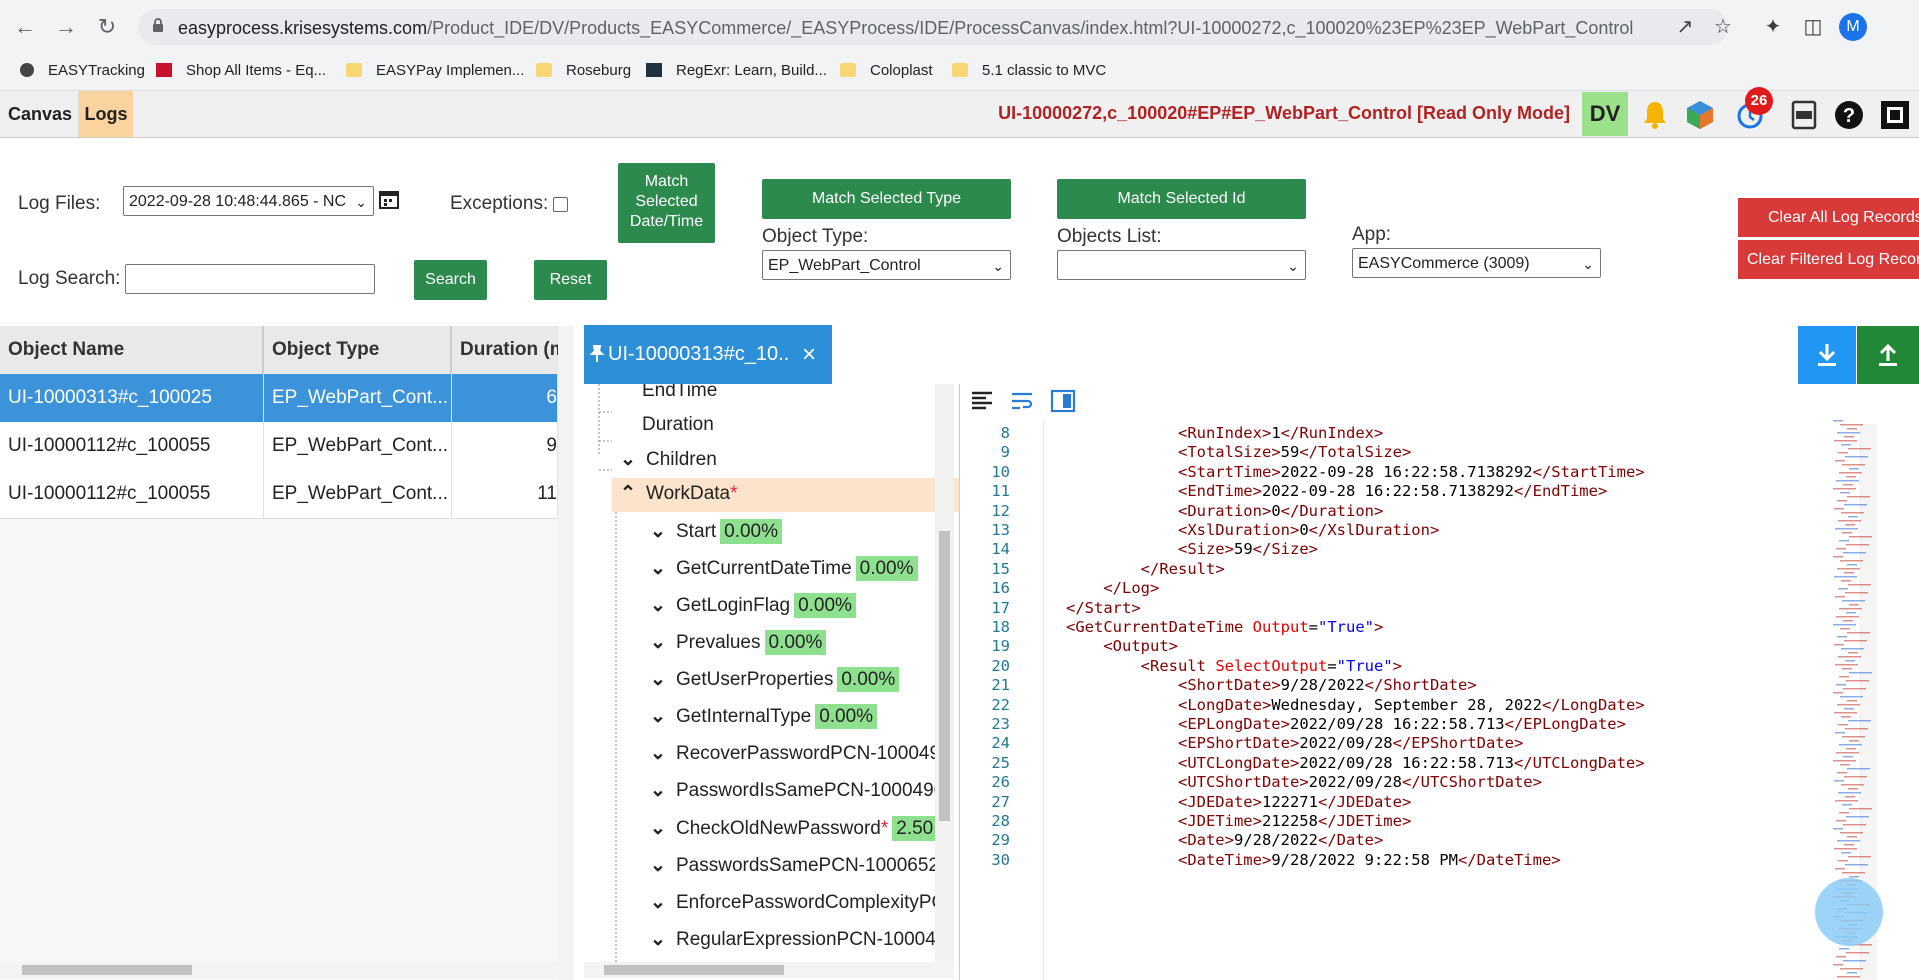 Image resolution: width=1919 pixels, height=980 pixels. What do you see at coordinates (982, 401) in the screenshot?
I see `format-align-icon` at bounding box center [982, 401].